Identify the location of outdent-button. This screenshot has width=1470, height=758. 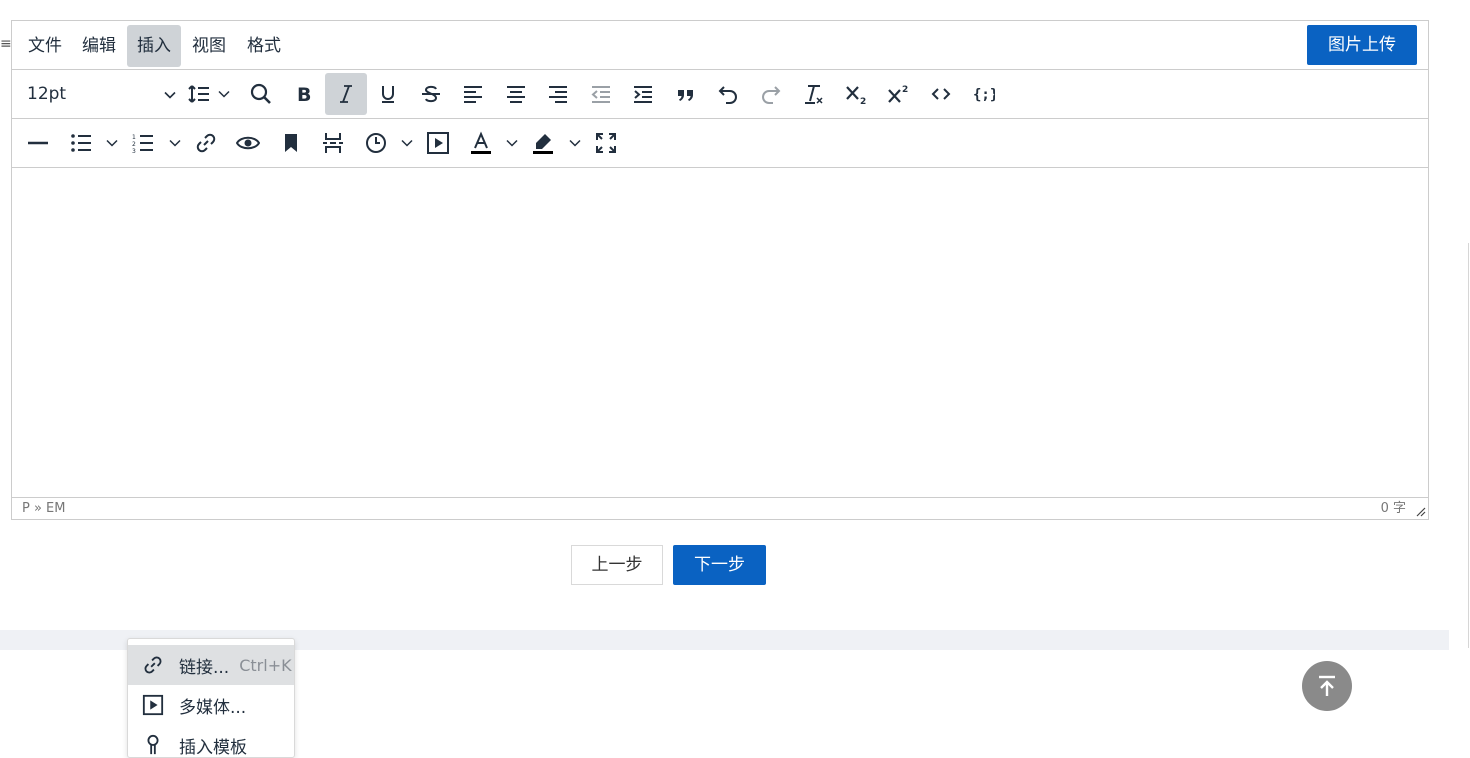
(601, 94).